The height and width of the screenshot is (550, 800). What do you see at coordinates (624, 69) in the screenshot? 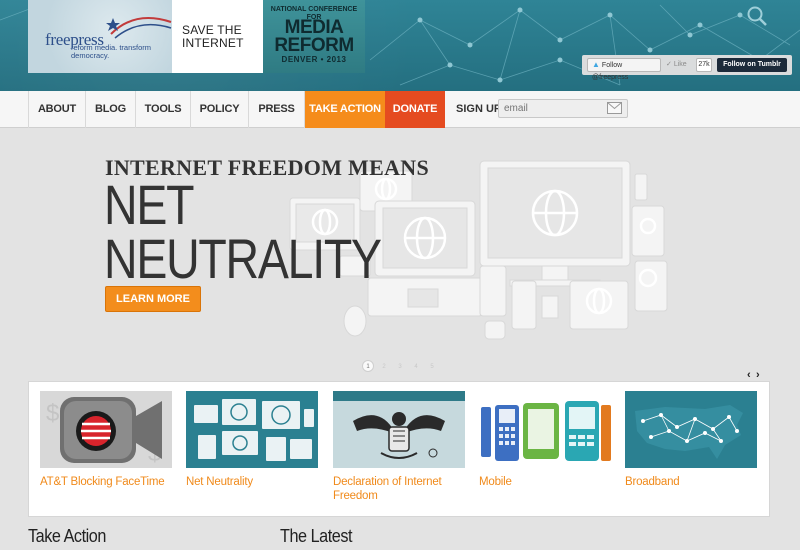
I see `twitter-follow-button: ▲ Follow @freepress` at bounding box center [624, 69].